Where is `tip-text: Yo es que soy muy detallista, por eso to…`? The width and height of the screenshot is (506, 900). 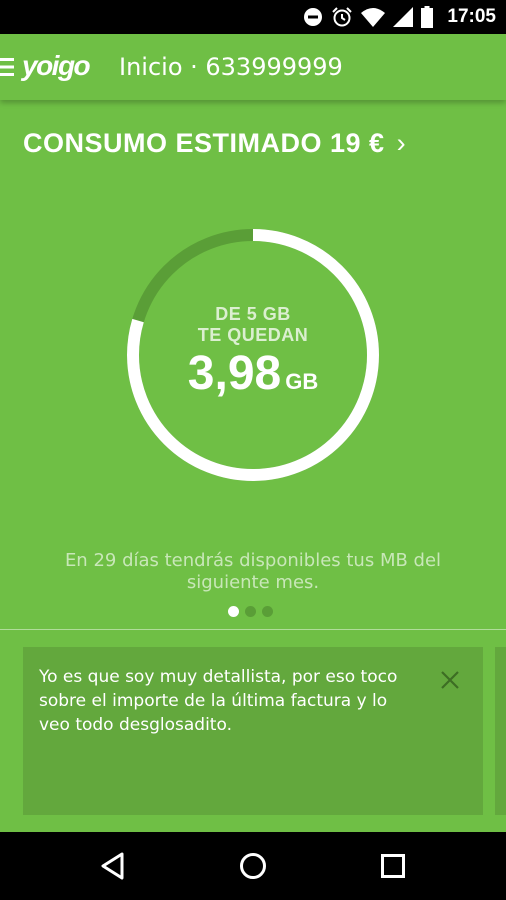 tip-text: Yo es que soy muy detallista, por eso to… is located at coordinates (218, 701).